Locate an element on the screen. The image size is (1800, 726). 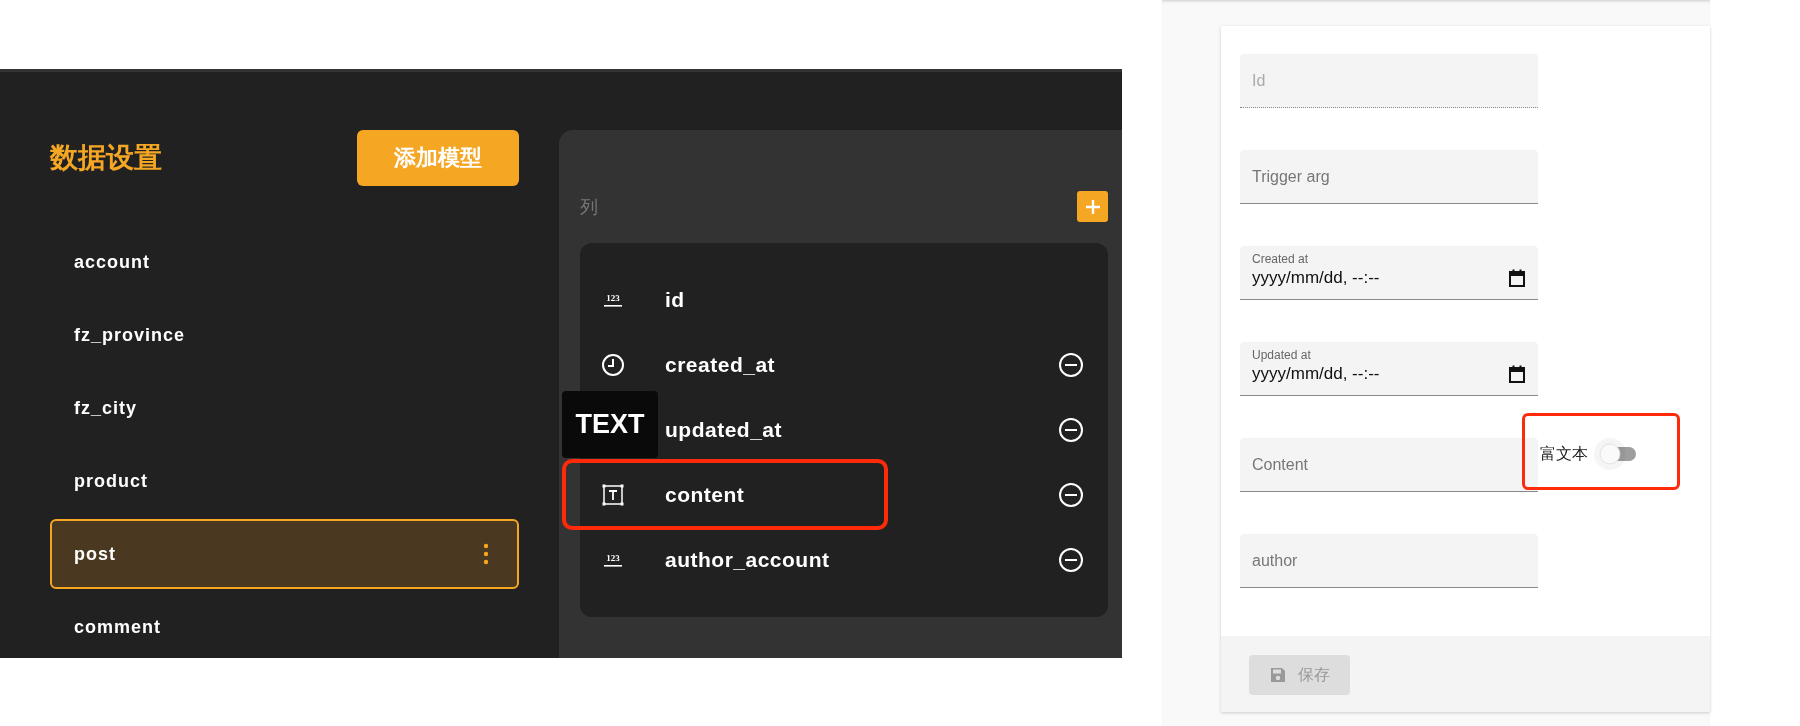
columns-heading: 列 is located at coordinates (589, 207).